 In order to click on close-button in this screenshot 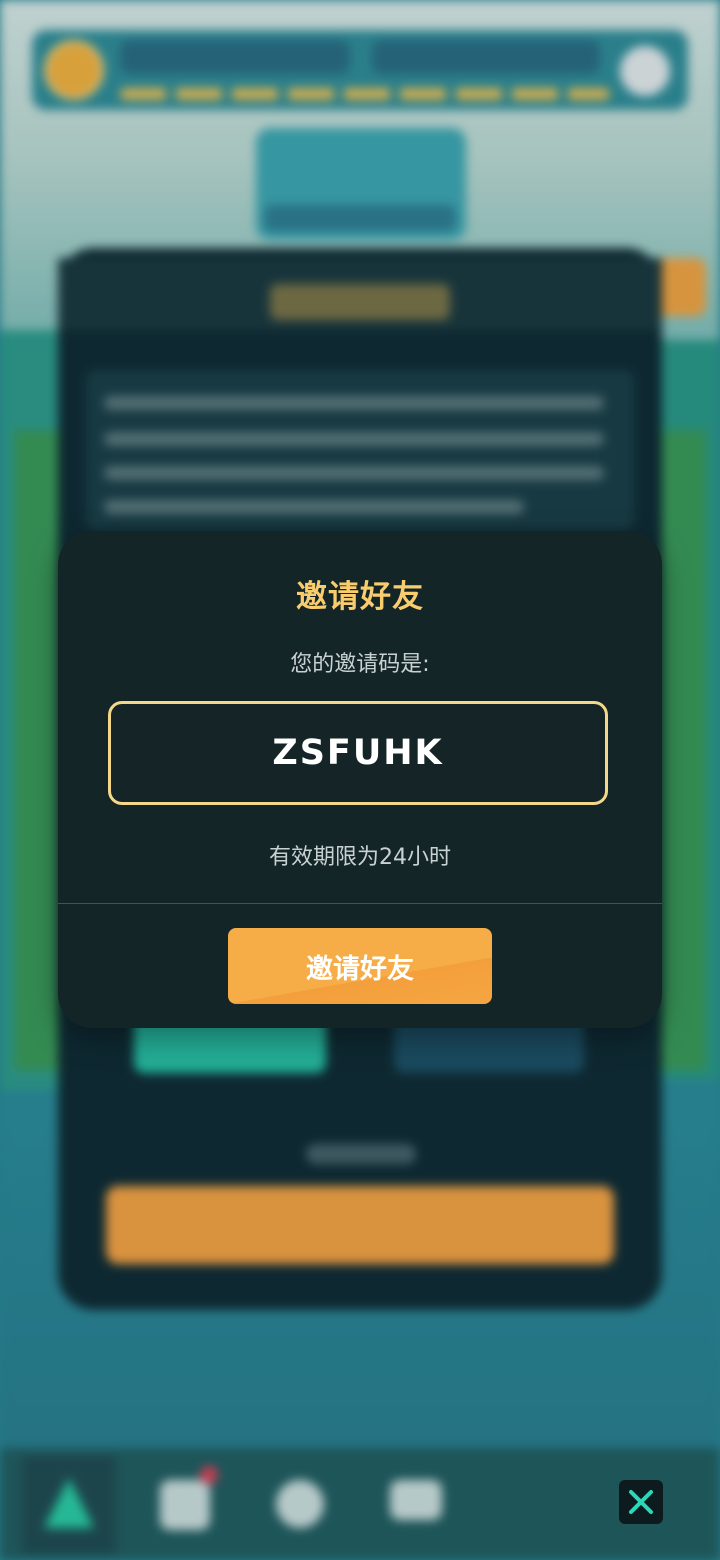, I will do `click(641, 1502)`.